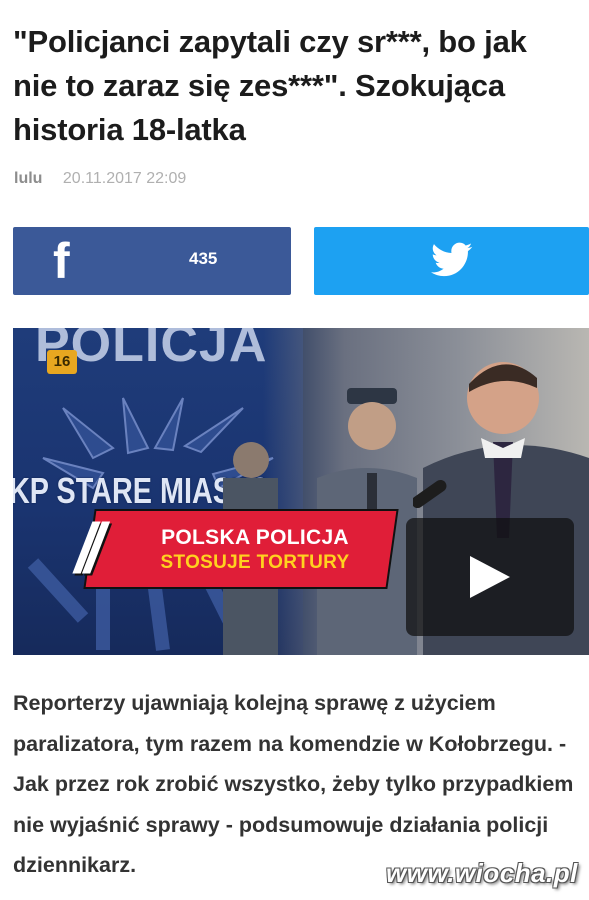 The width and height of the screenshot is (589, 900). Describe the element at coordinates (203, 258) in the screenshot. I see `share-count: 435` at that location.